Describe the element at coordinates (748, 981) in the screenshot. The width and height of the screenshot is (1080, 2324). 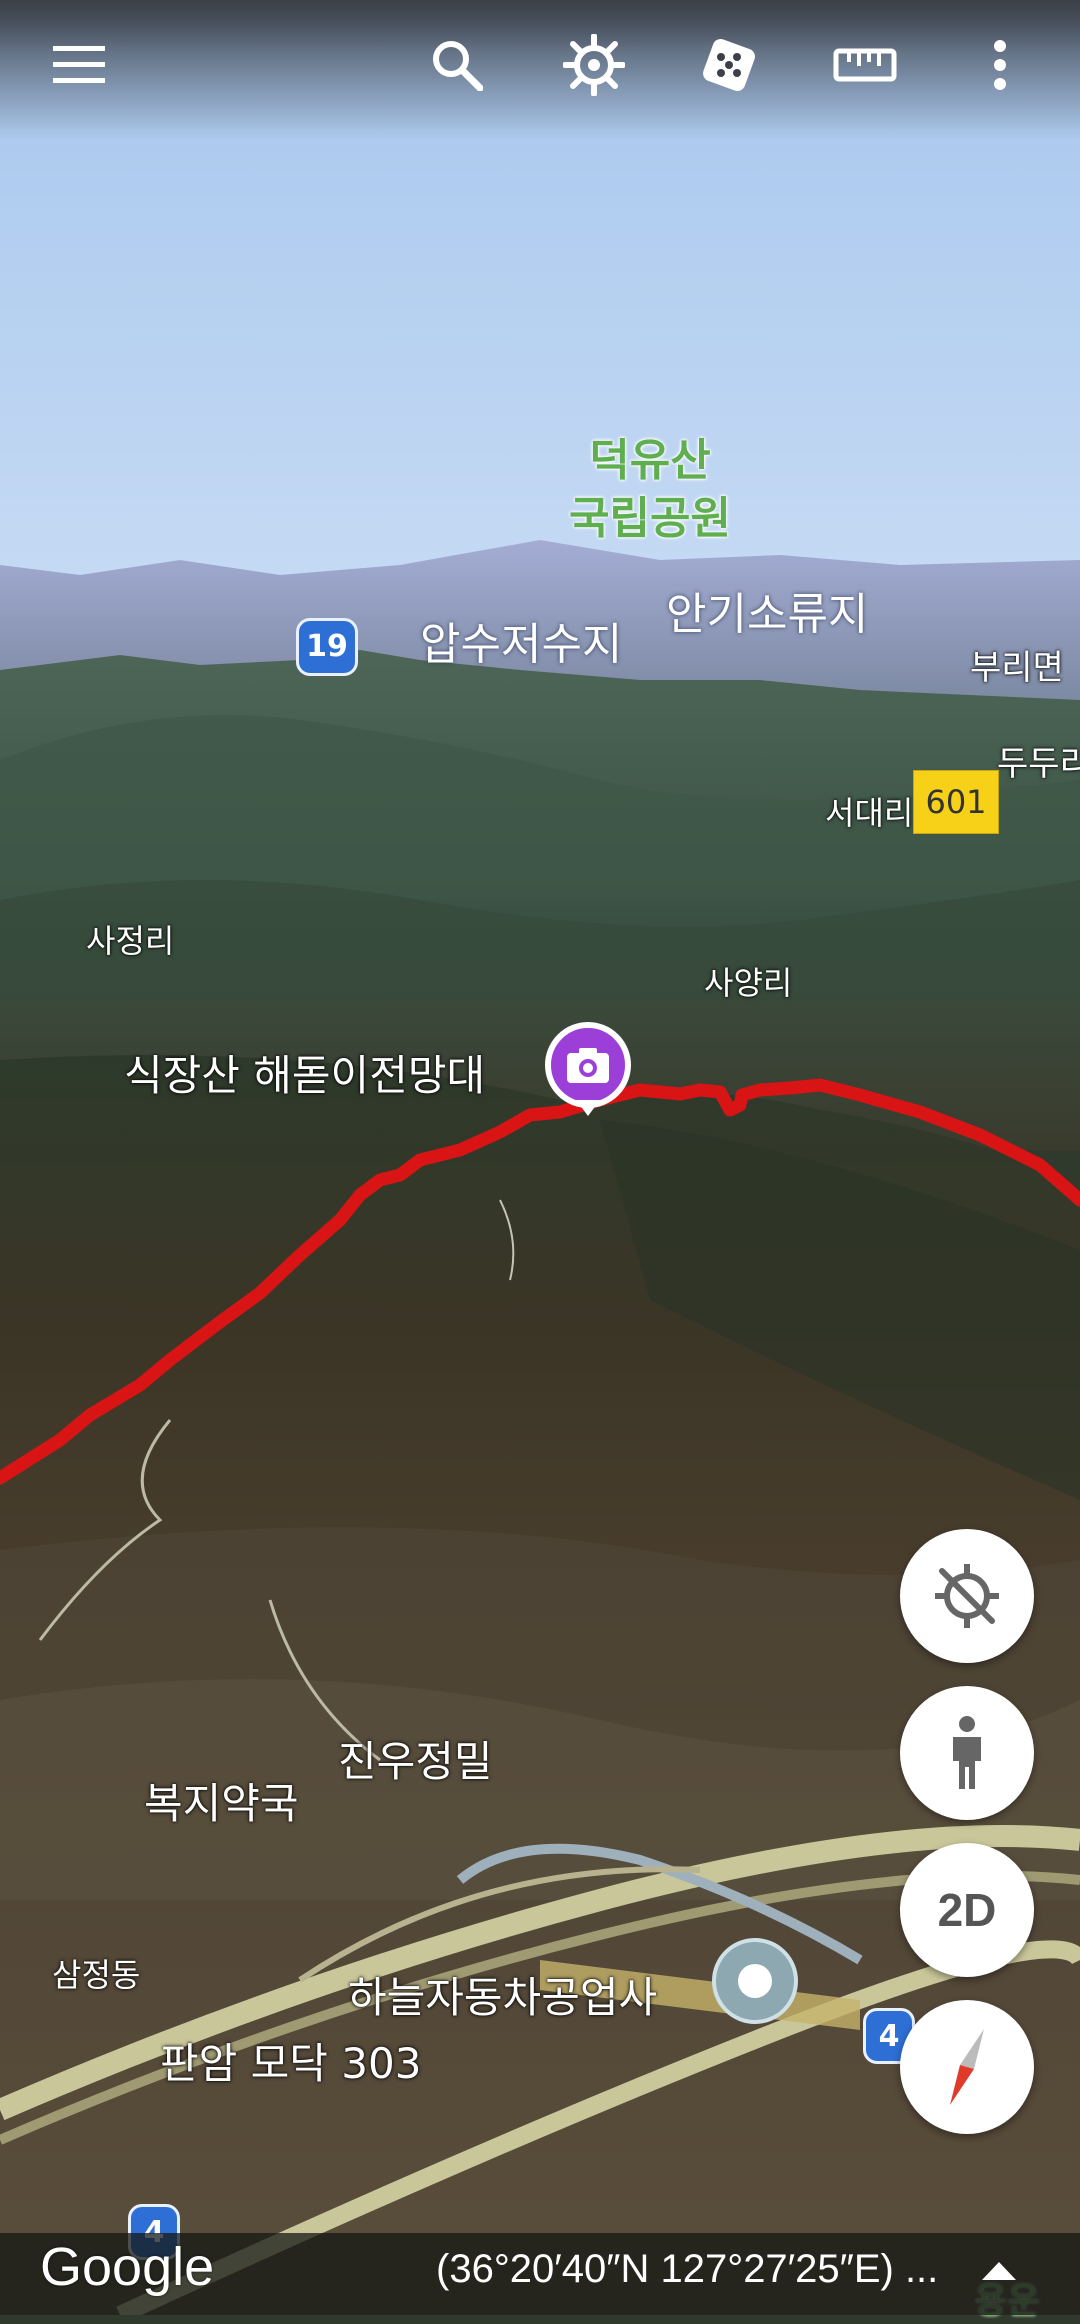
I see `town-label-sayang: 사양리` at that location.